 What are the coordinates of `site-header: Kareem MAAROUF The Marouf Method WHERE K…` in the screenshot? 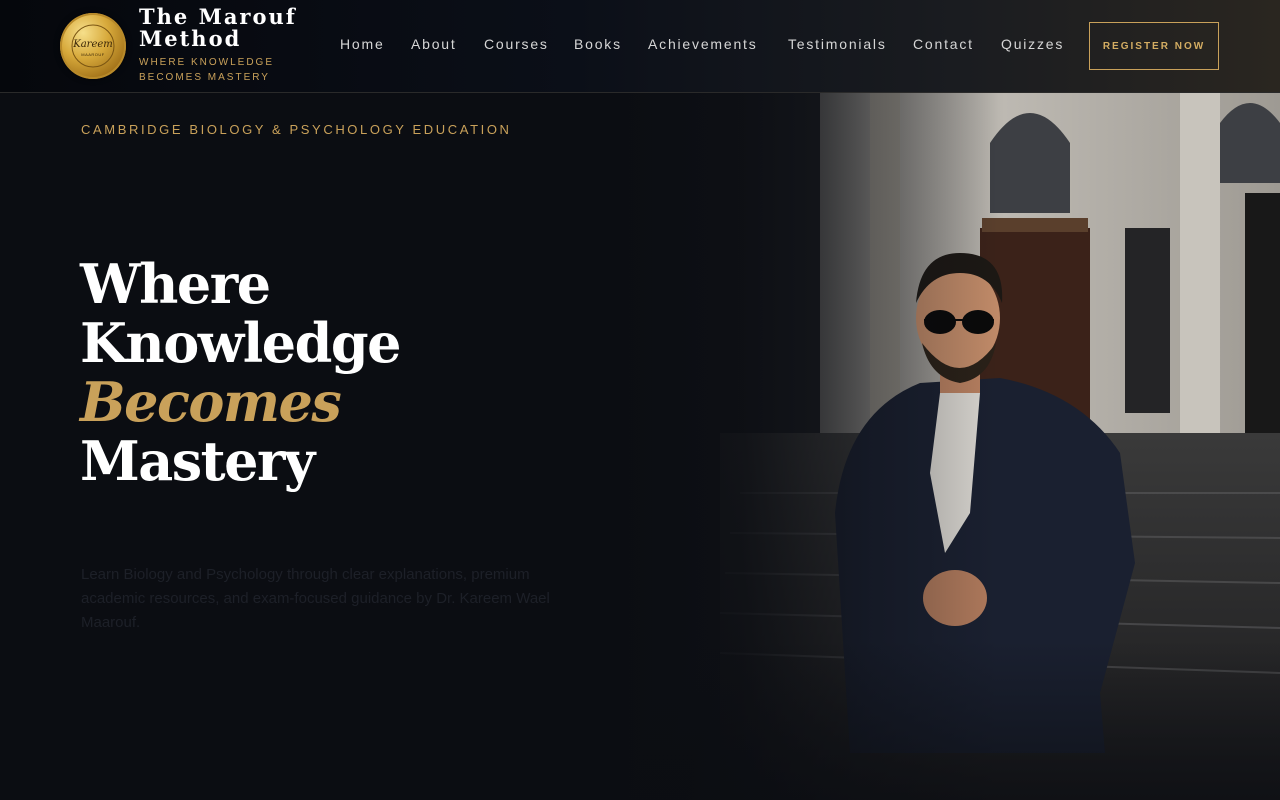 It's located at (640, 46).